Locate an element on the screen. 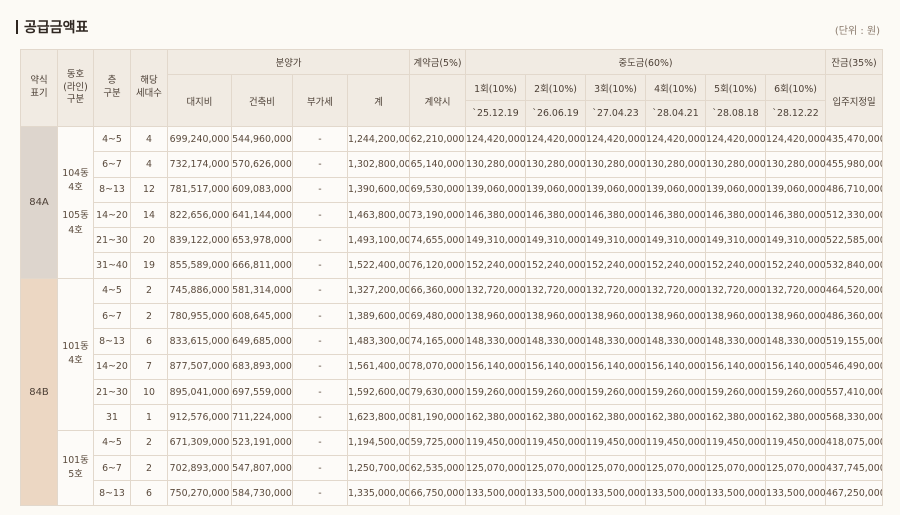  balance-payment-cell: 455,980,000 is located at coordinates (854, 164).